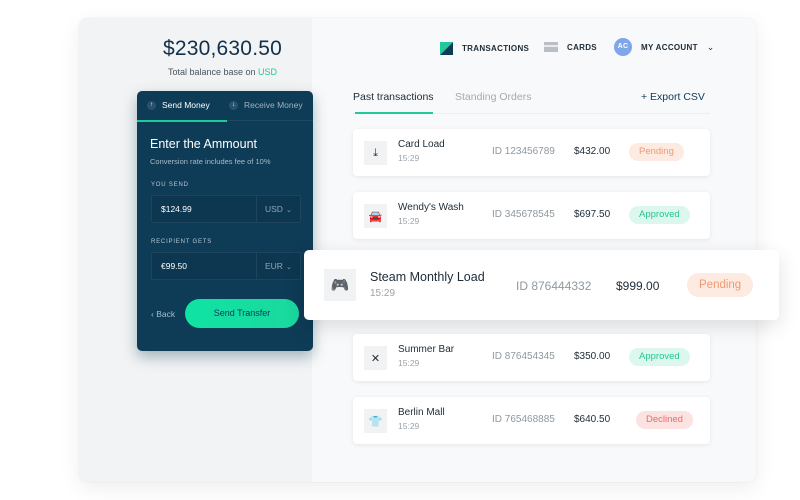  I want to click on tab-send-money-label: Send Money, so click(186, 105).